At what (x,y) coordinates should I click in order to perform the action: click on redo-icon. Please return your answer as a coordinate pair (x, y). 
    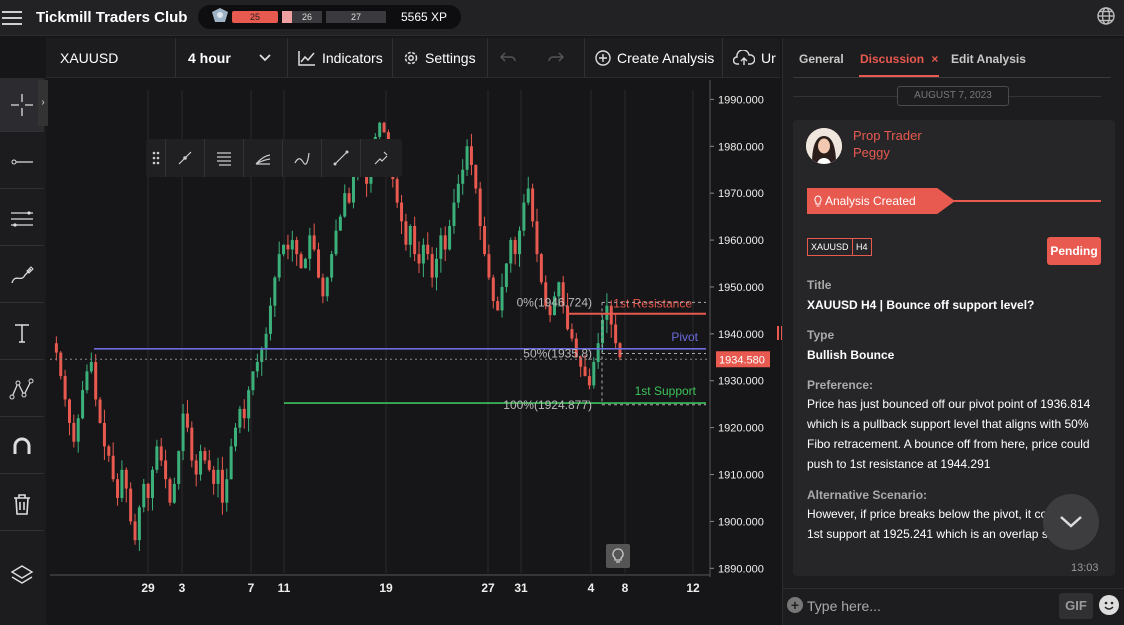
    Looking at the image, I should click on (555, 57).